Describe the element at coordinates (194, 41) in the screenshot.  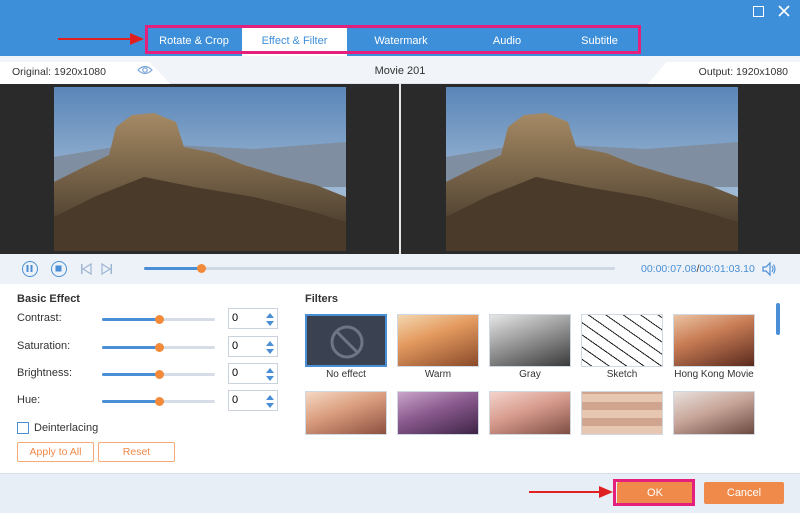
I see `tab-rotate-crop: Rotate & Crop` at that location.